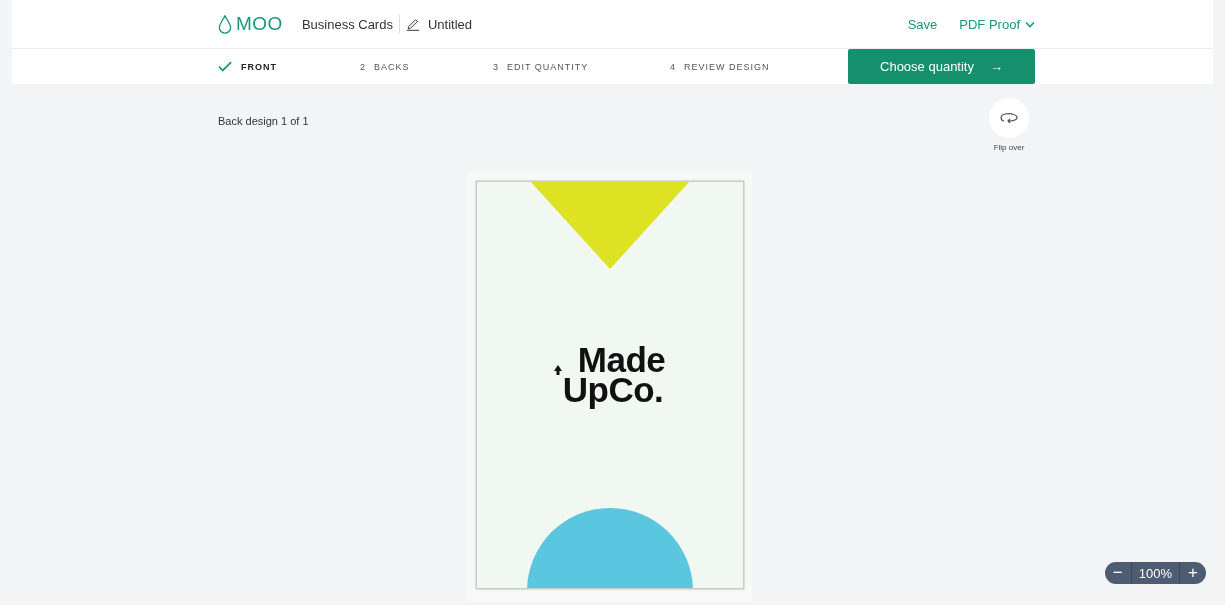 This screenshot has height=605, width=1225. I want to click on document-title: Untitled, so click(449, 24).